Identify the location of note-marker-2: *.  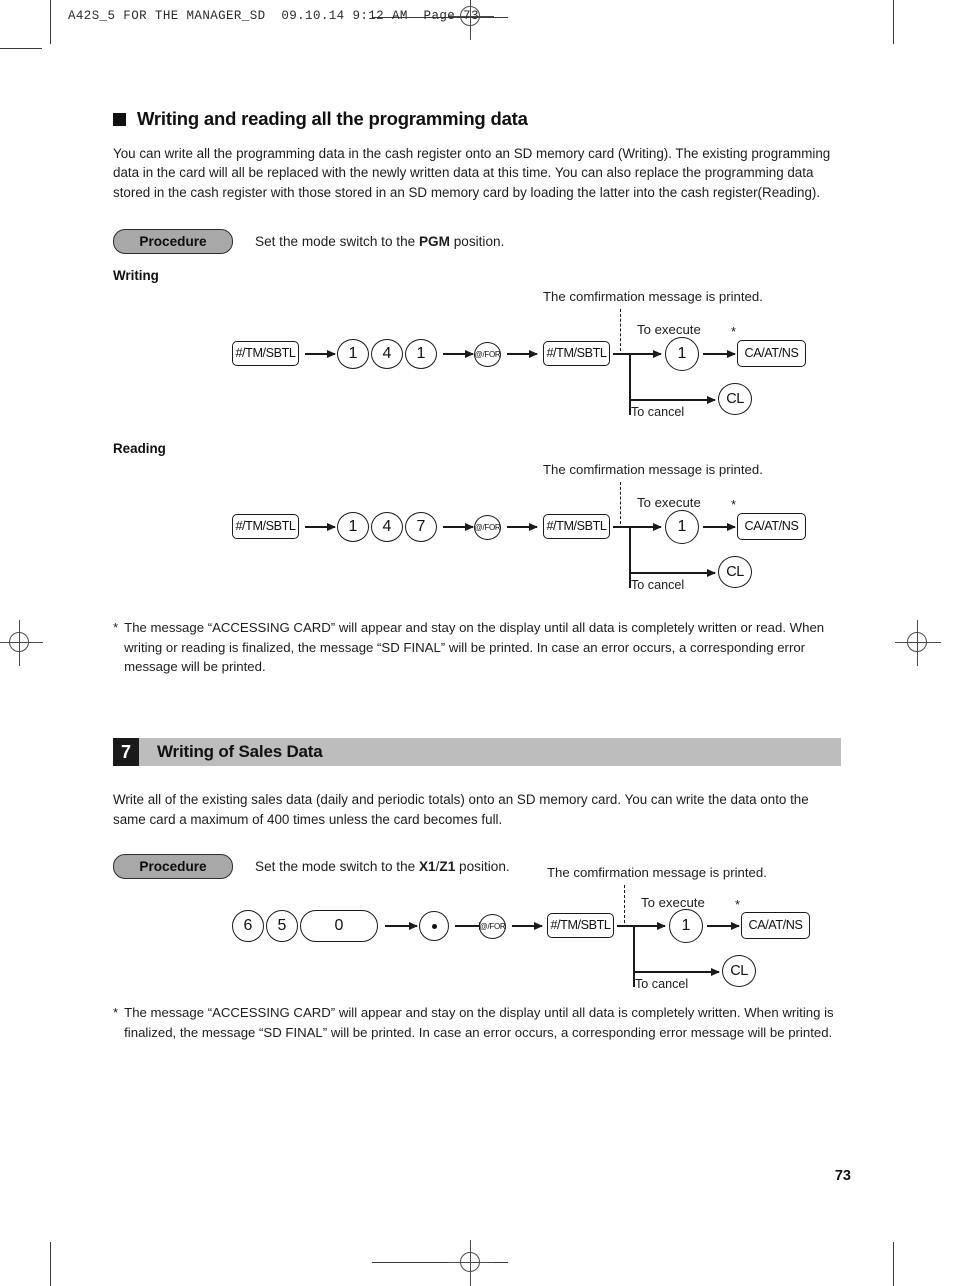
(116, 1013).